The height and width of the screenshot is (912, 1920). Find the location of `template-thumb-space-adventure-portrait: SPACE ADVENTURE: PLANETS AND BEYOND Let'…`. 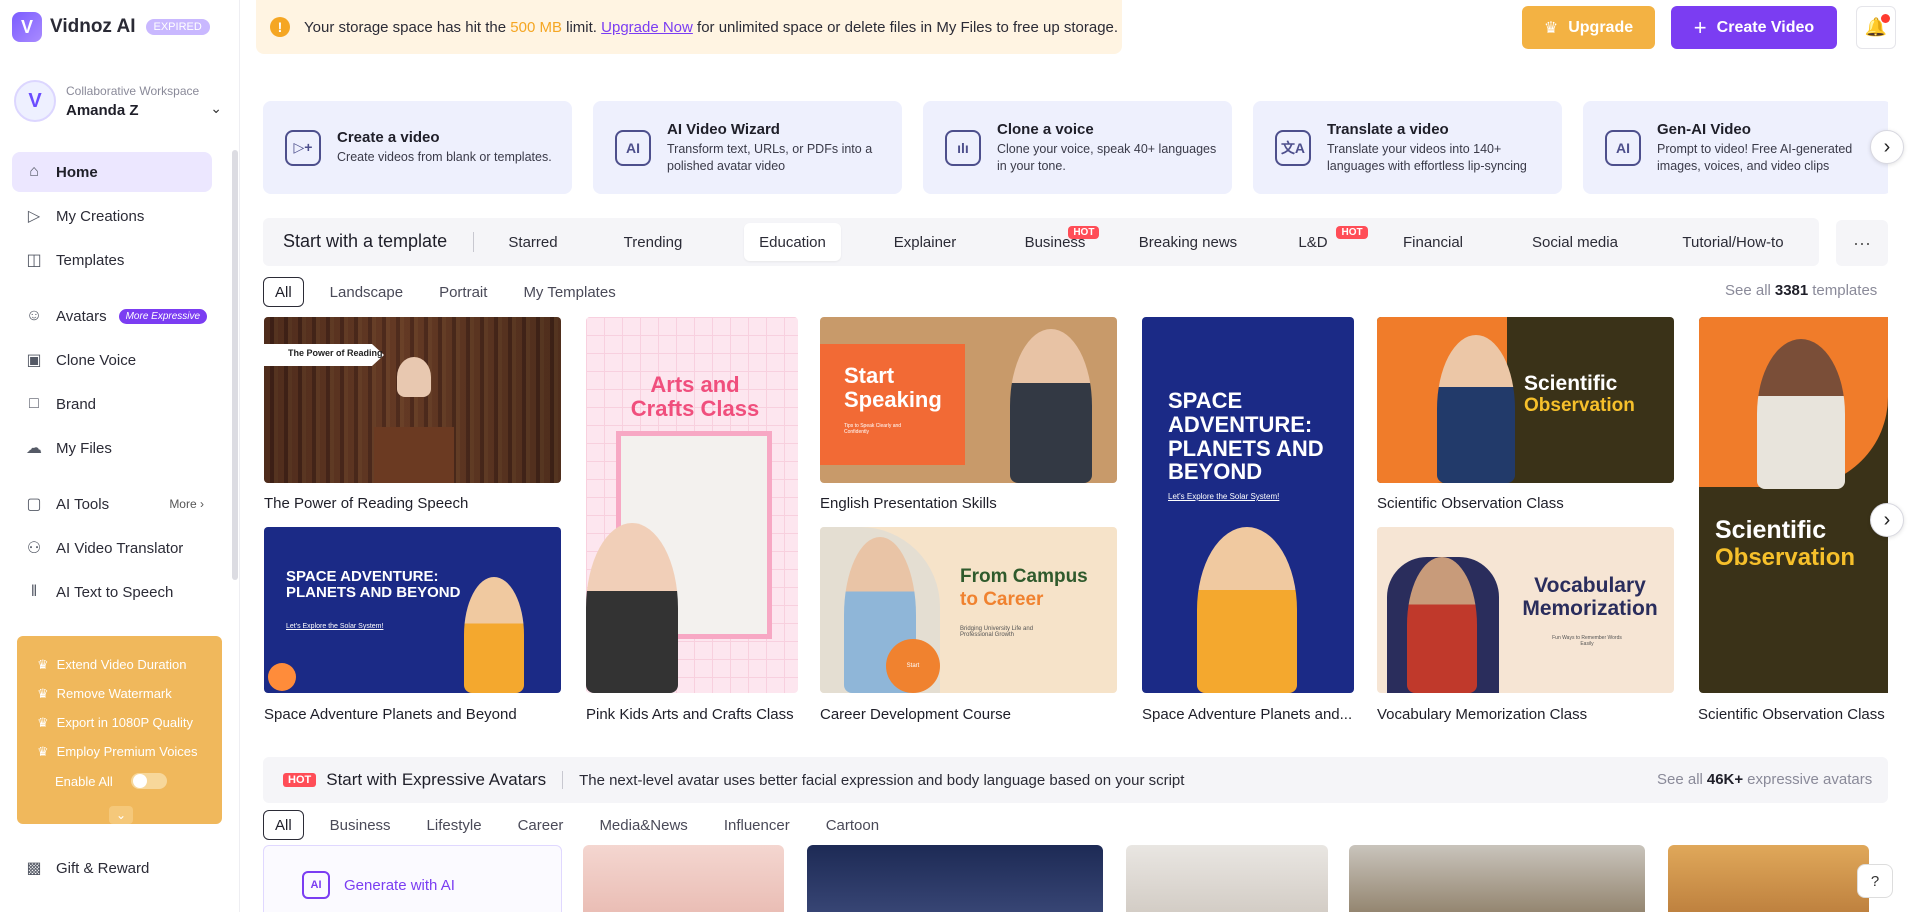

template-thumb-space-adventure-portrait: SPACE ADVENTURE: PLANETS AND BEYOND Let'… is located at coordinates (1248, 505).